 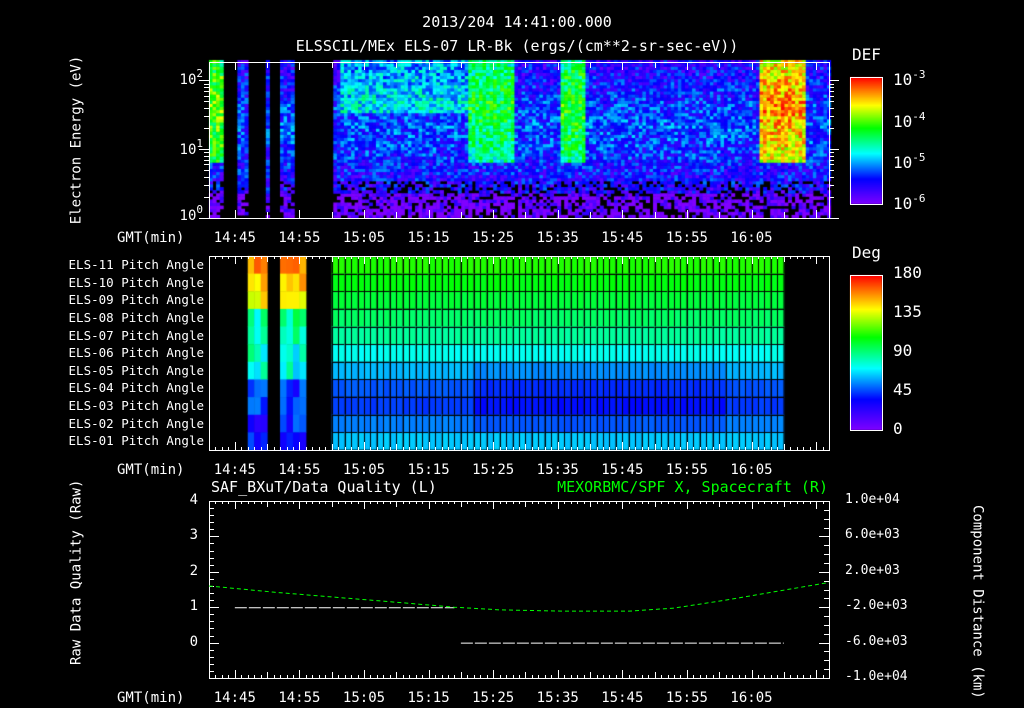 What do you see at coordinates (909, 78) in the screenshot?
I see `colorbar-def-tick: 10-3` at bounding box center [909, 78].